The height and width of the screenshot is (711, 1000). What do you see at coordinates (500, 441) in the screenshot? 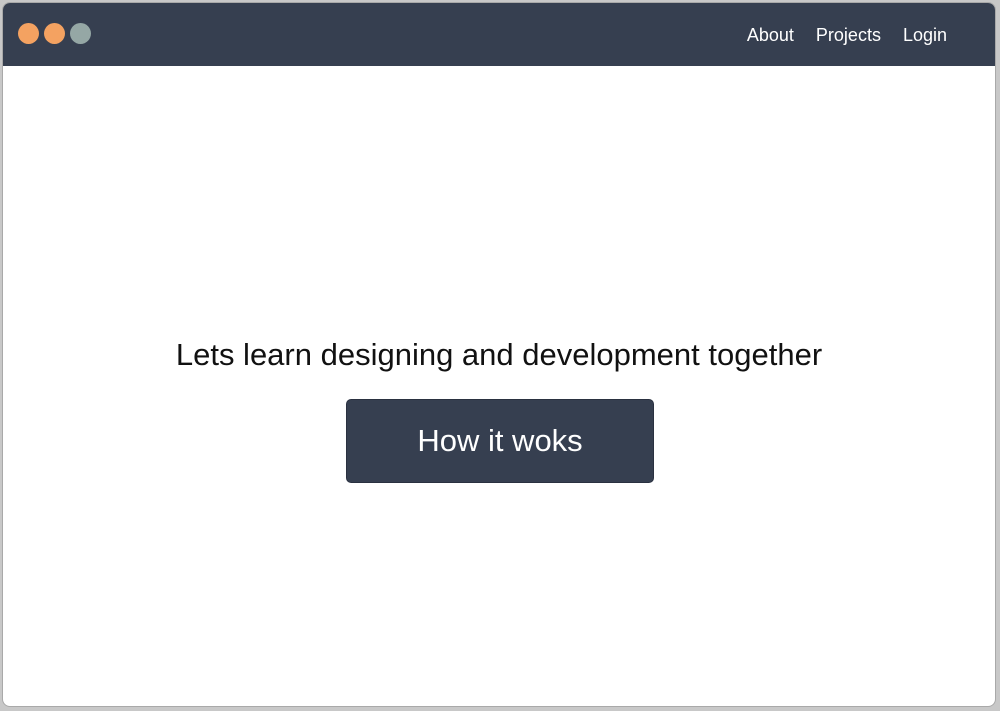
I see `how-it-works-button: How it woks` at bounding box center [500, 441].